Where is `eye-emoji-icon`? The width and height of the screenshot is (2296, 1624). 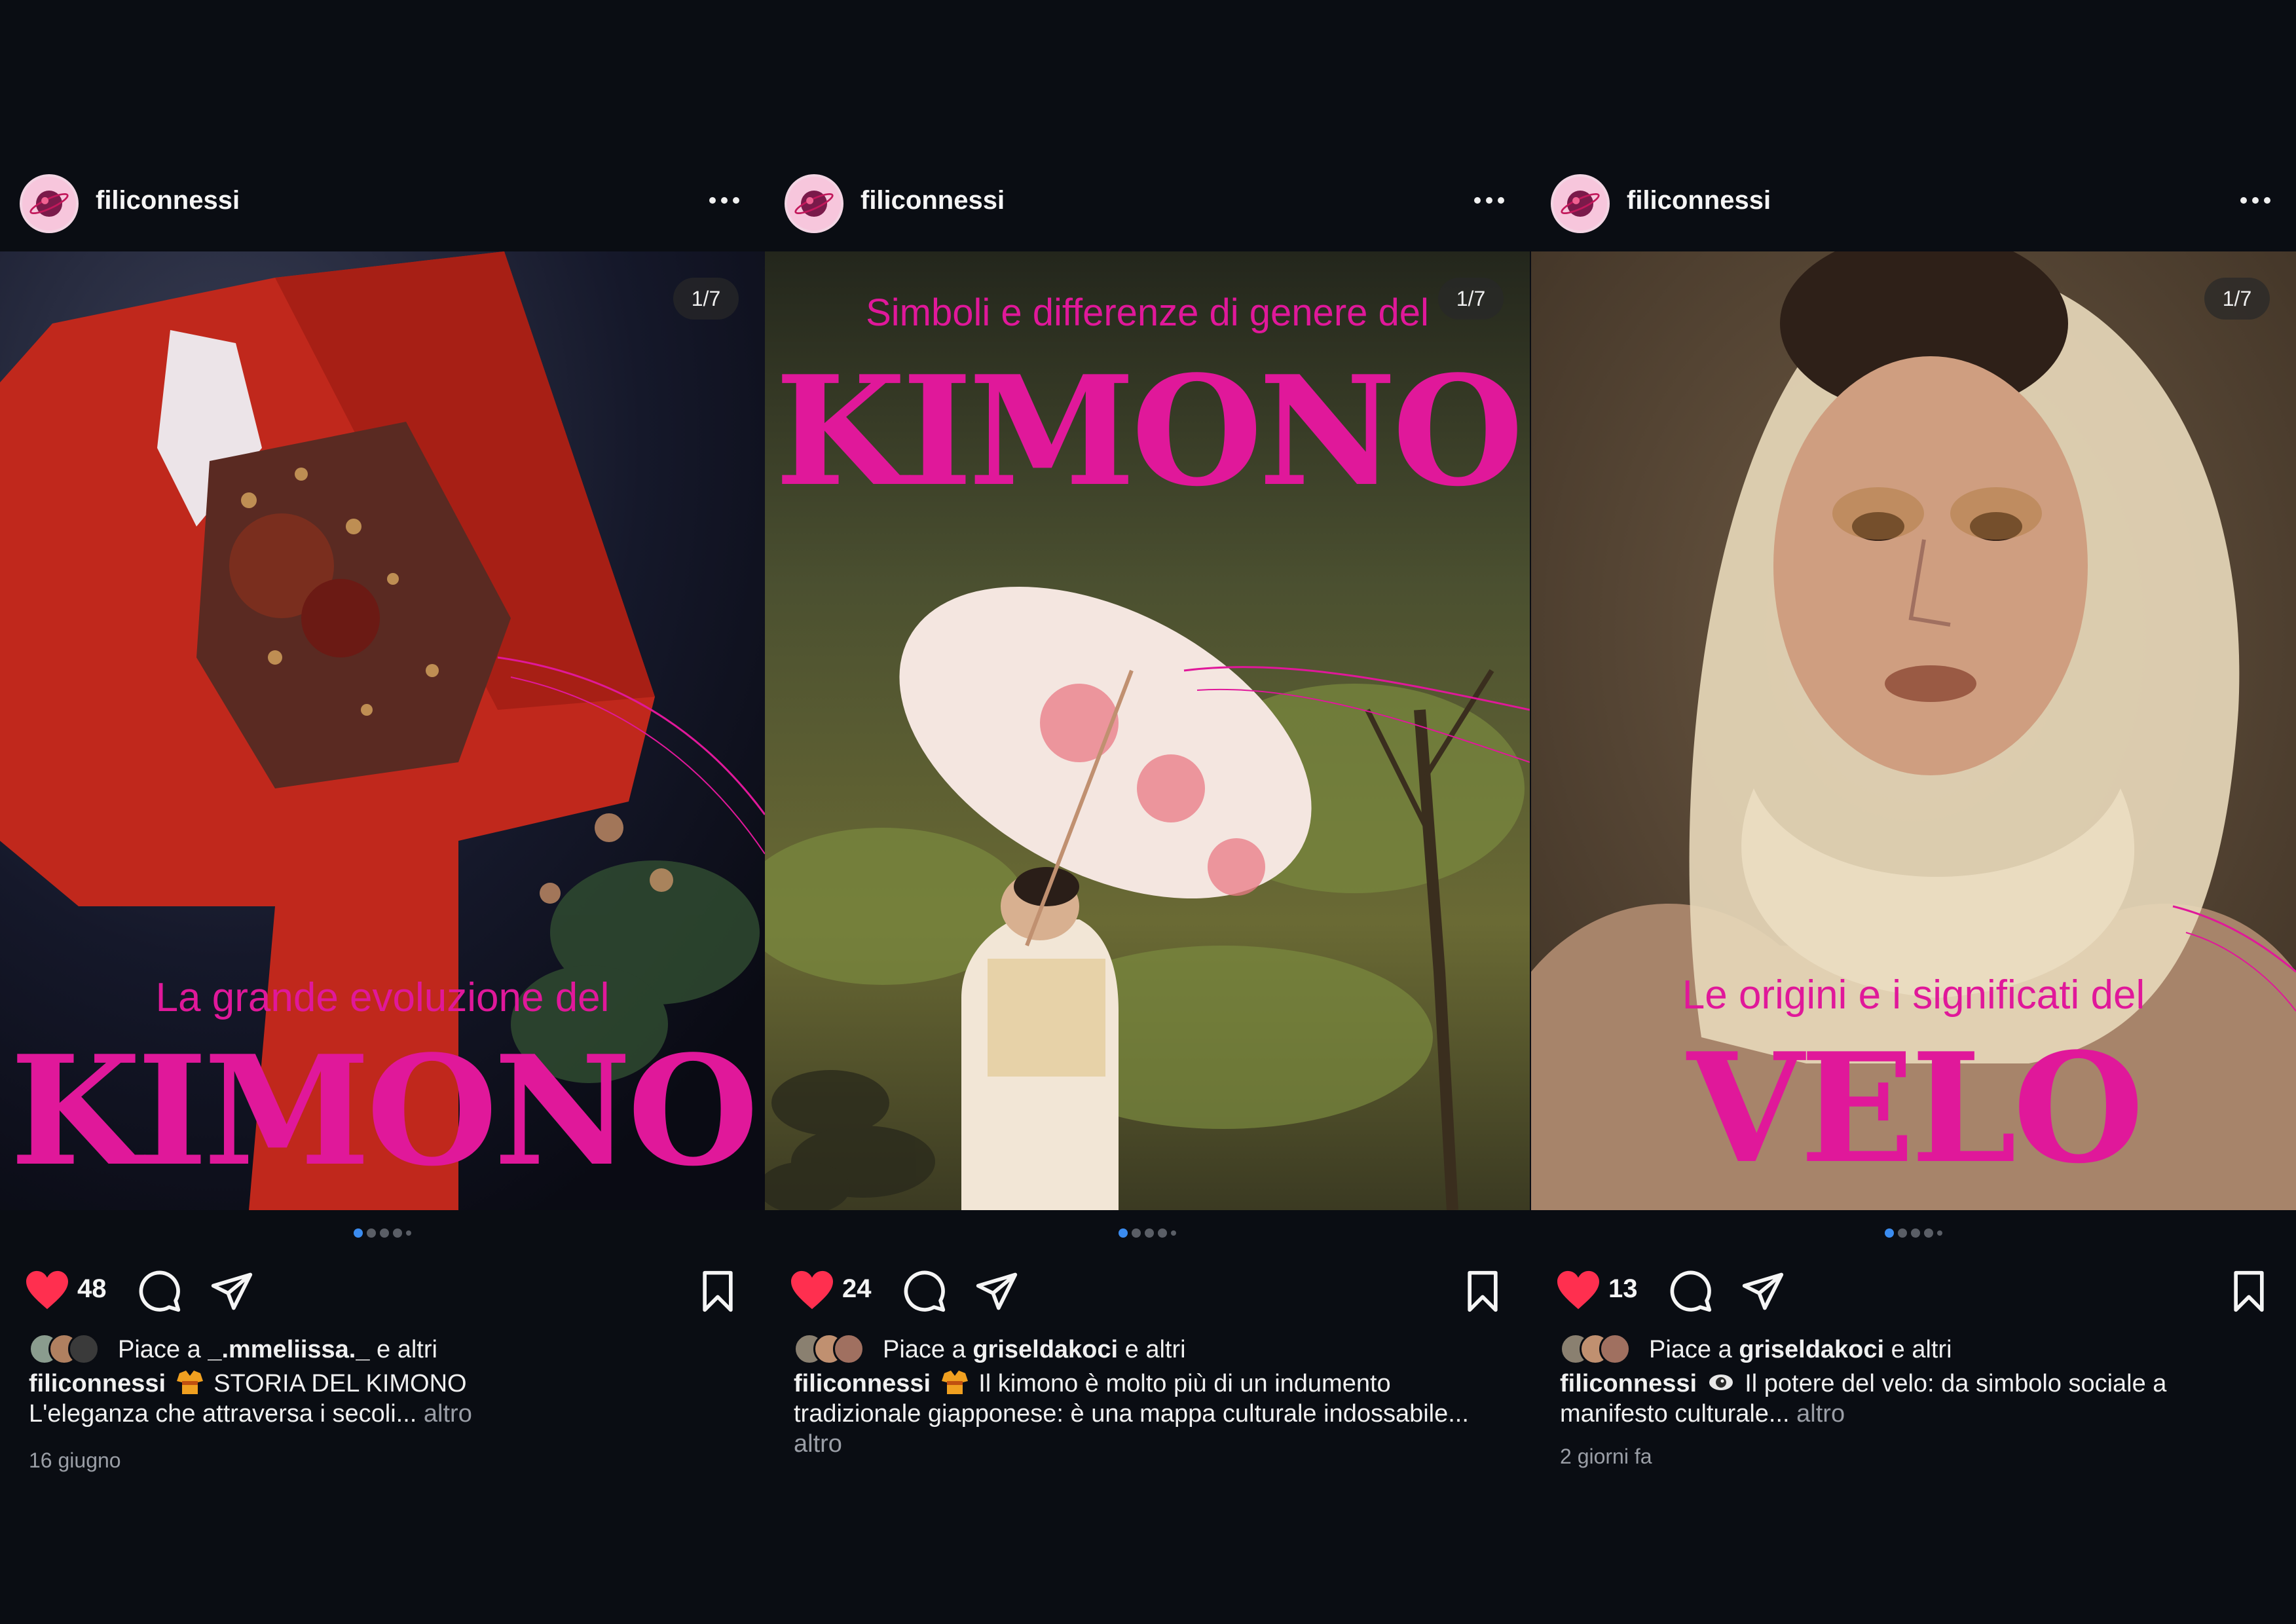
eye-emoji-icon is located at coordinates (1721, 1382).